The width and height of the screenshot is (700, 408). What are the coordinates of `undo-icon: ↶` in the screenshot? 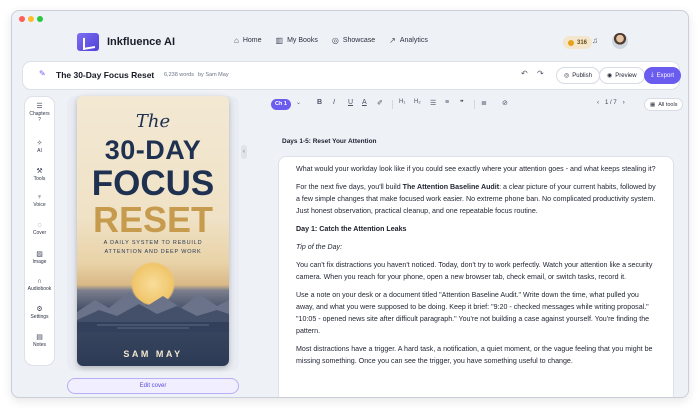 It's located at (524, 73).